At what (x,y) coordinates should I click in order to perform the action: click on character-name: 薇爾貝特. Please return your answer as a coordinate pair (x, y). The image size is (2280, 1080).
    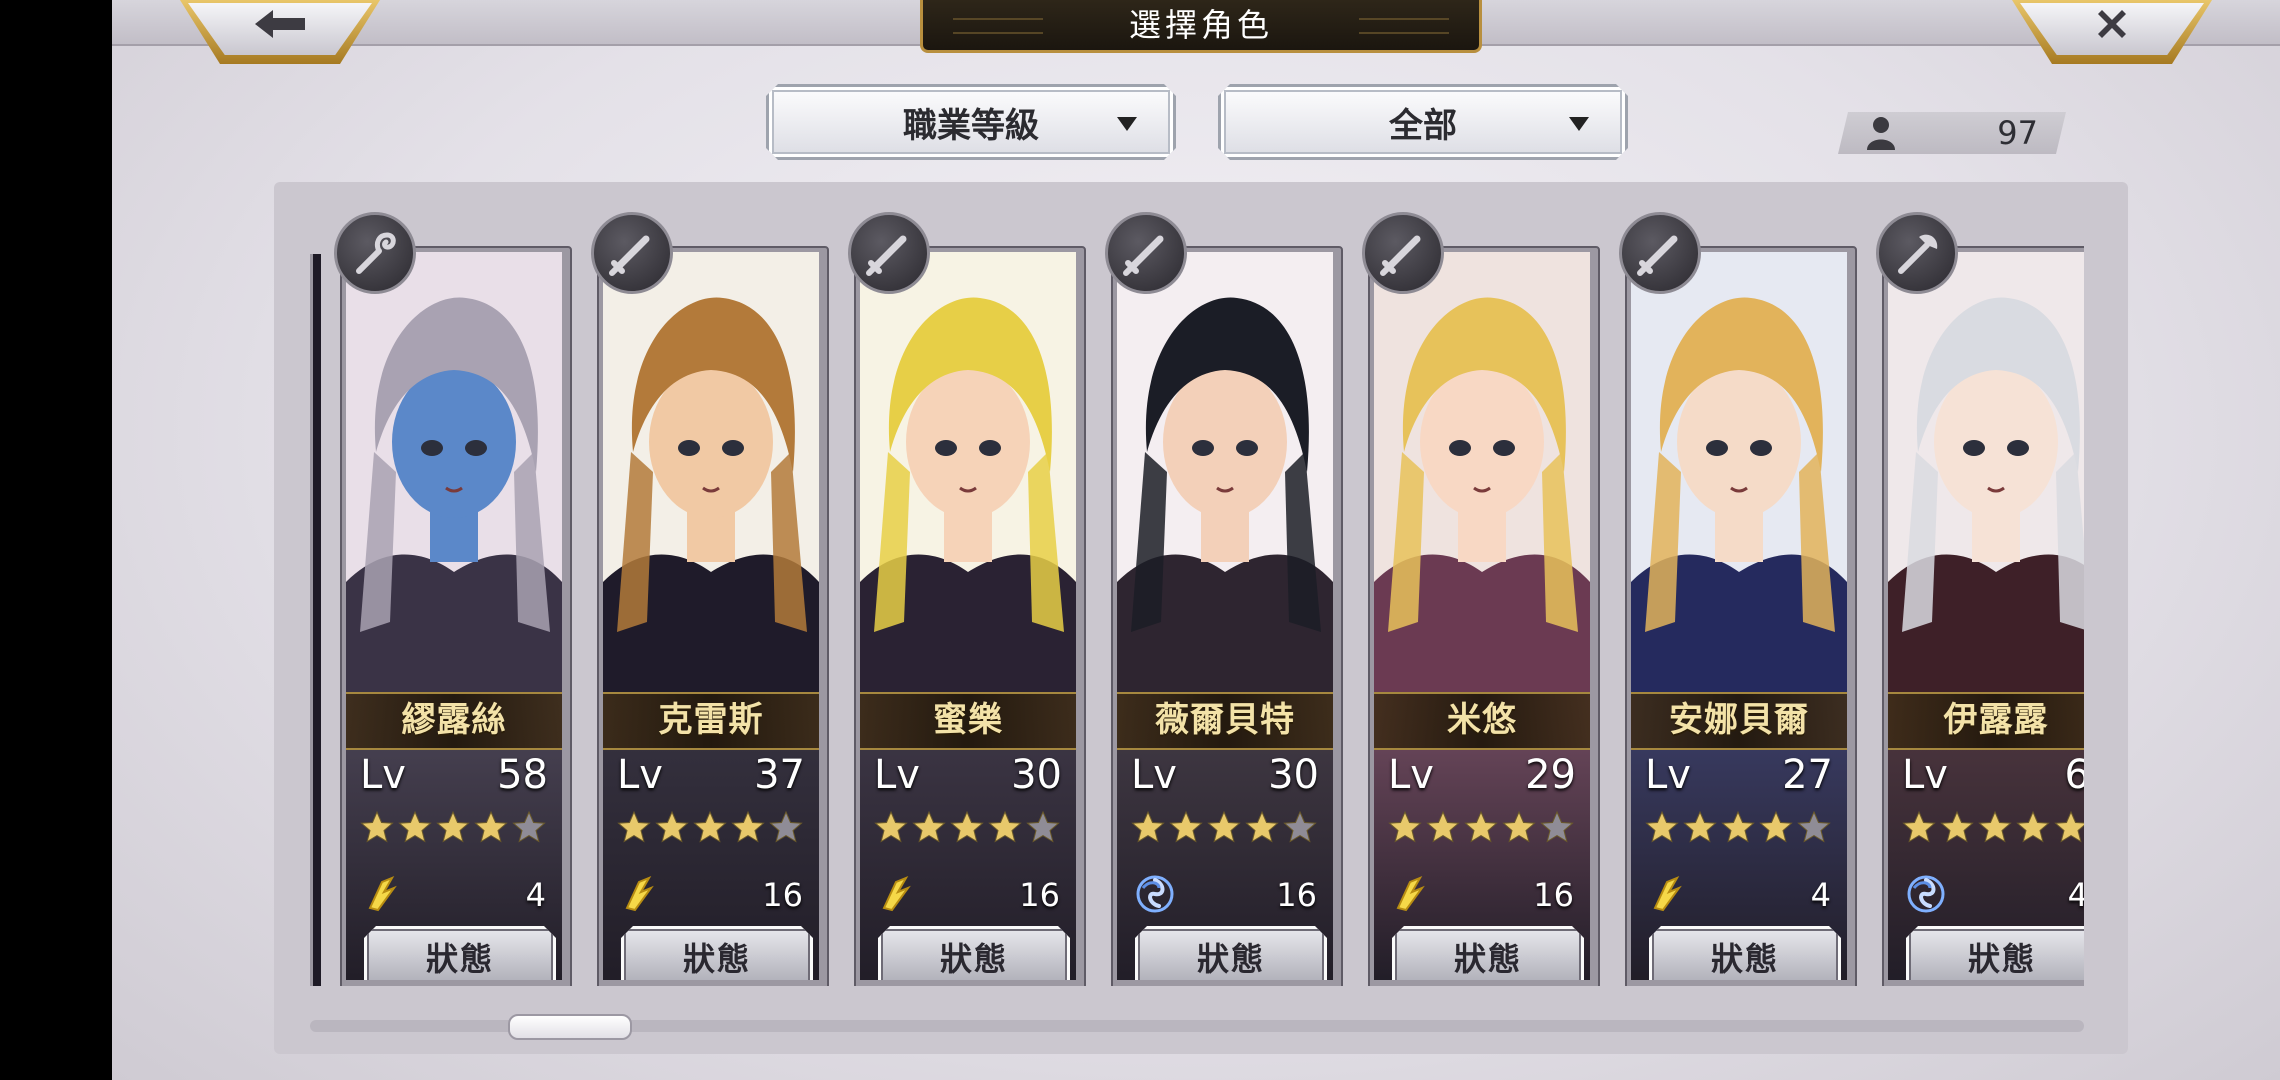
    Looking at the image, I should click on (1225, 721).